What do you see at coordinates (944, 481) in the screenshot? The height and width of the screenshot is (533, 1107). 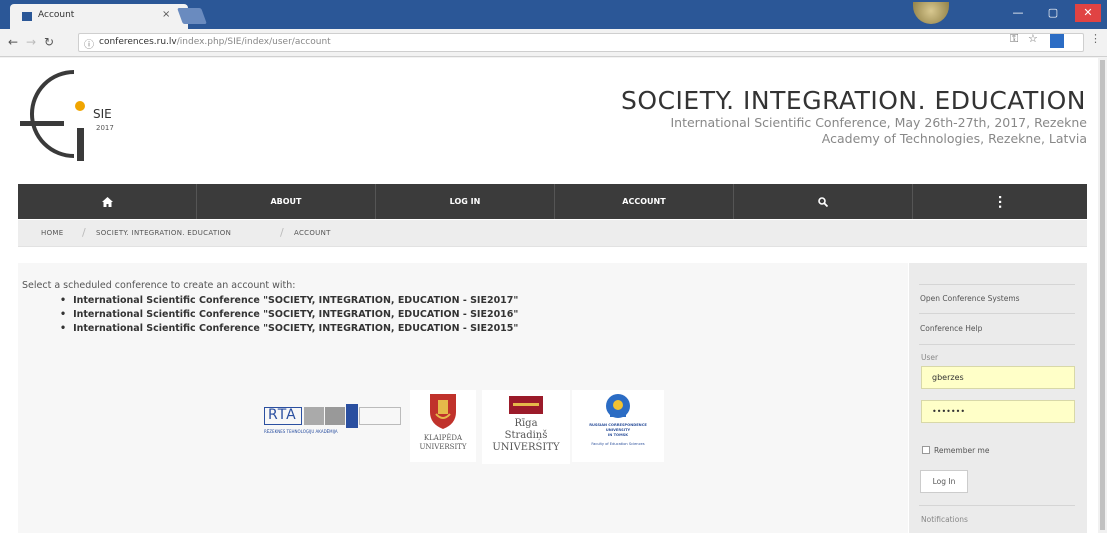 I see `login-button: Log In` at bounding box center [944, 481].